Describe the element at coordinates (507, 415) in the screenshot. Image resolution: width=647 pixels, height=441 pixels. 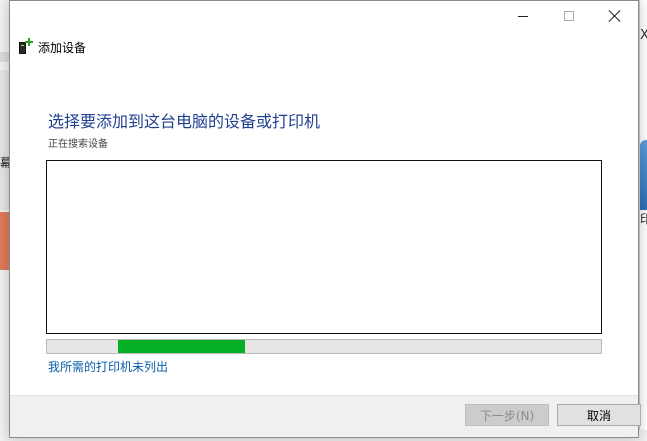
I see `next-button: 下一步(N)` at that location.